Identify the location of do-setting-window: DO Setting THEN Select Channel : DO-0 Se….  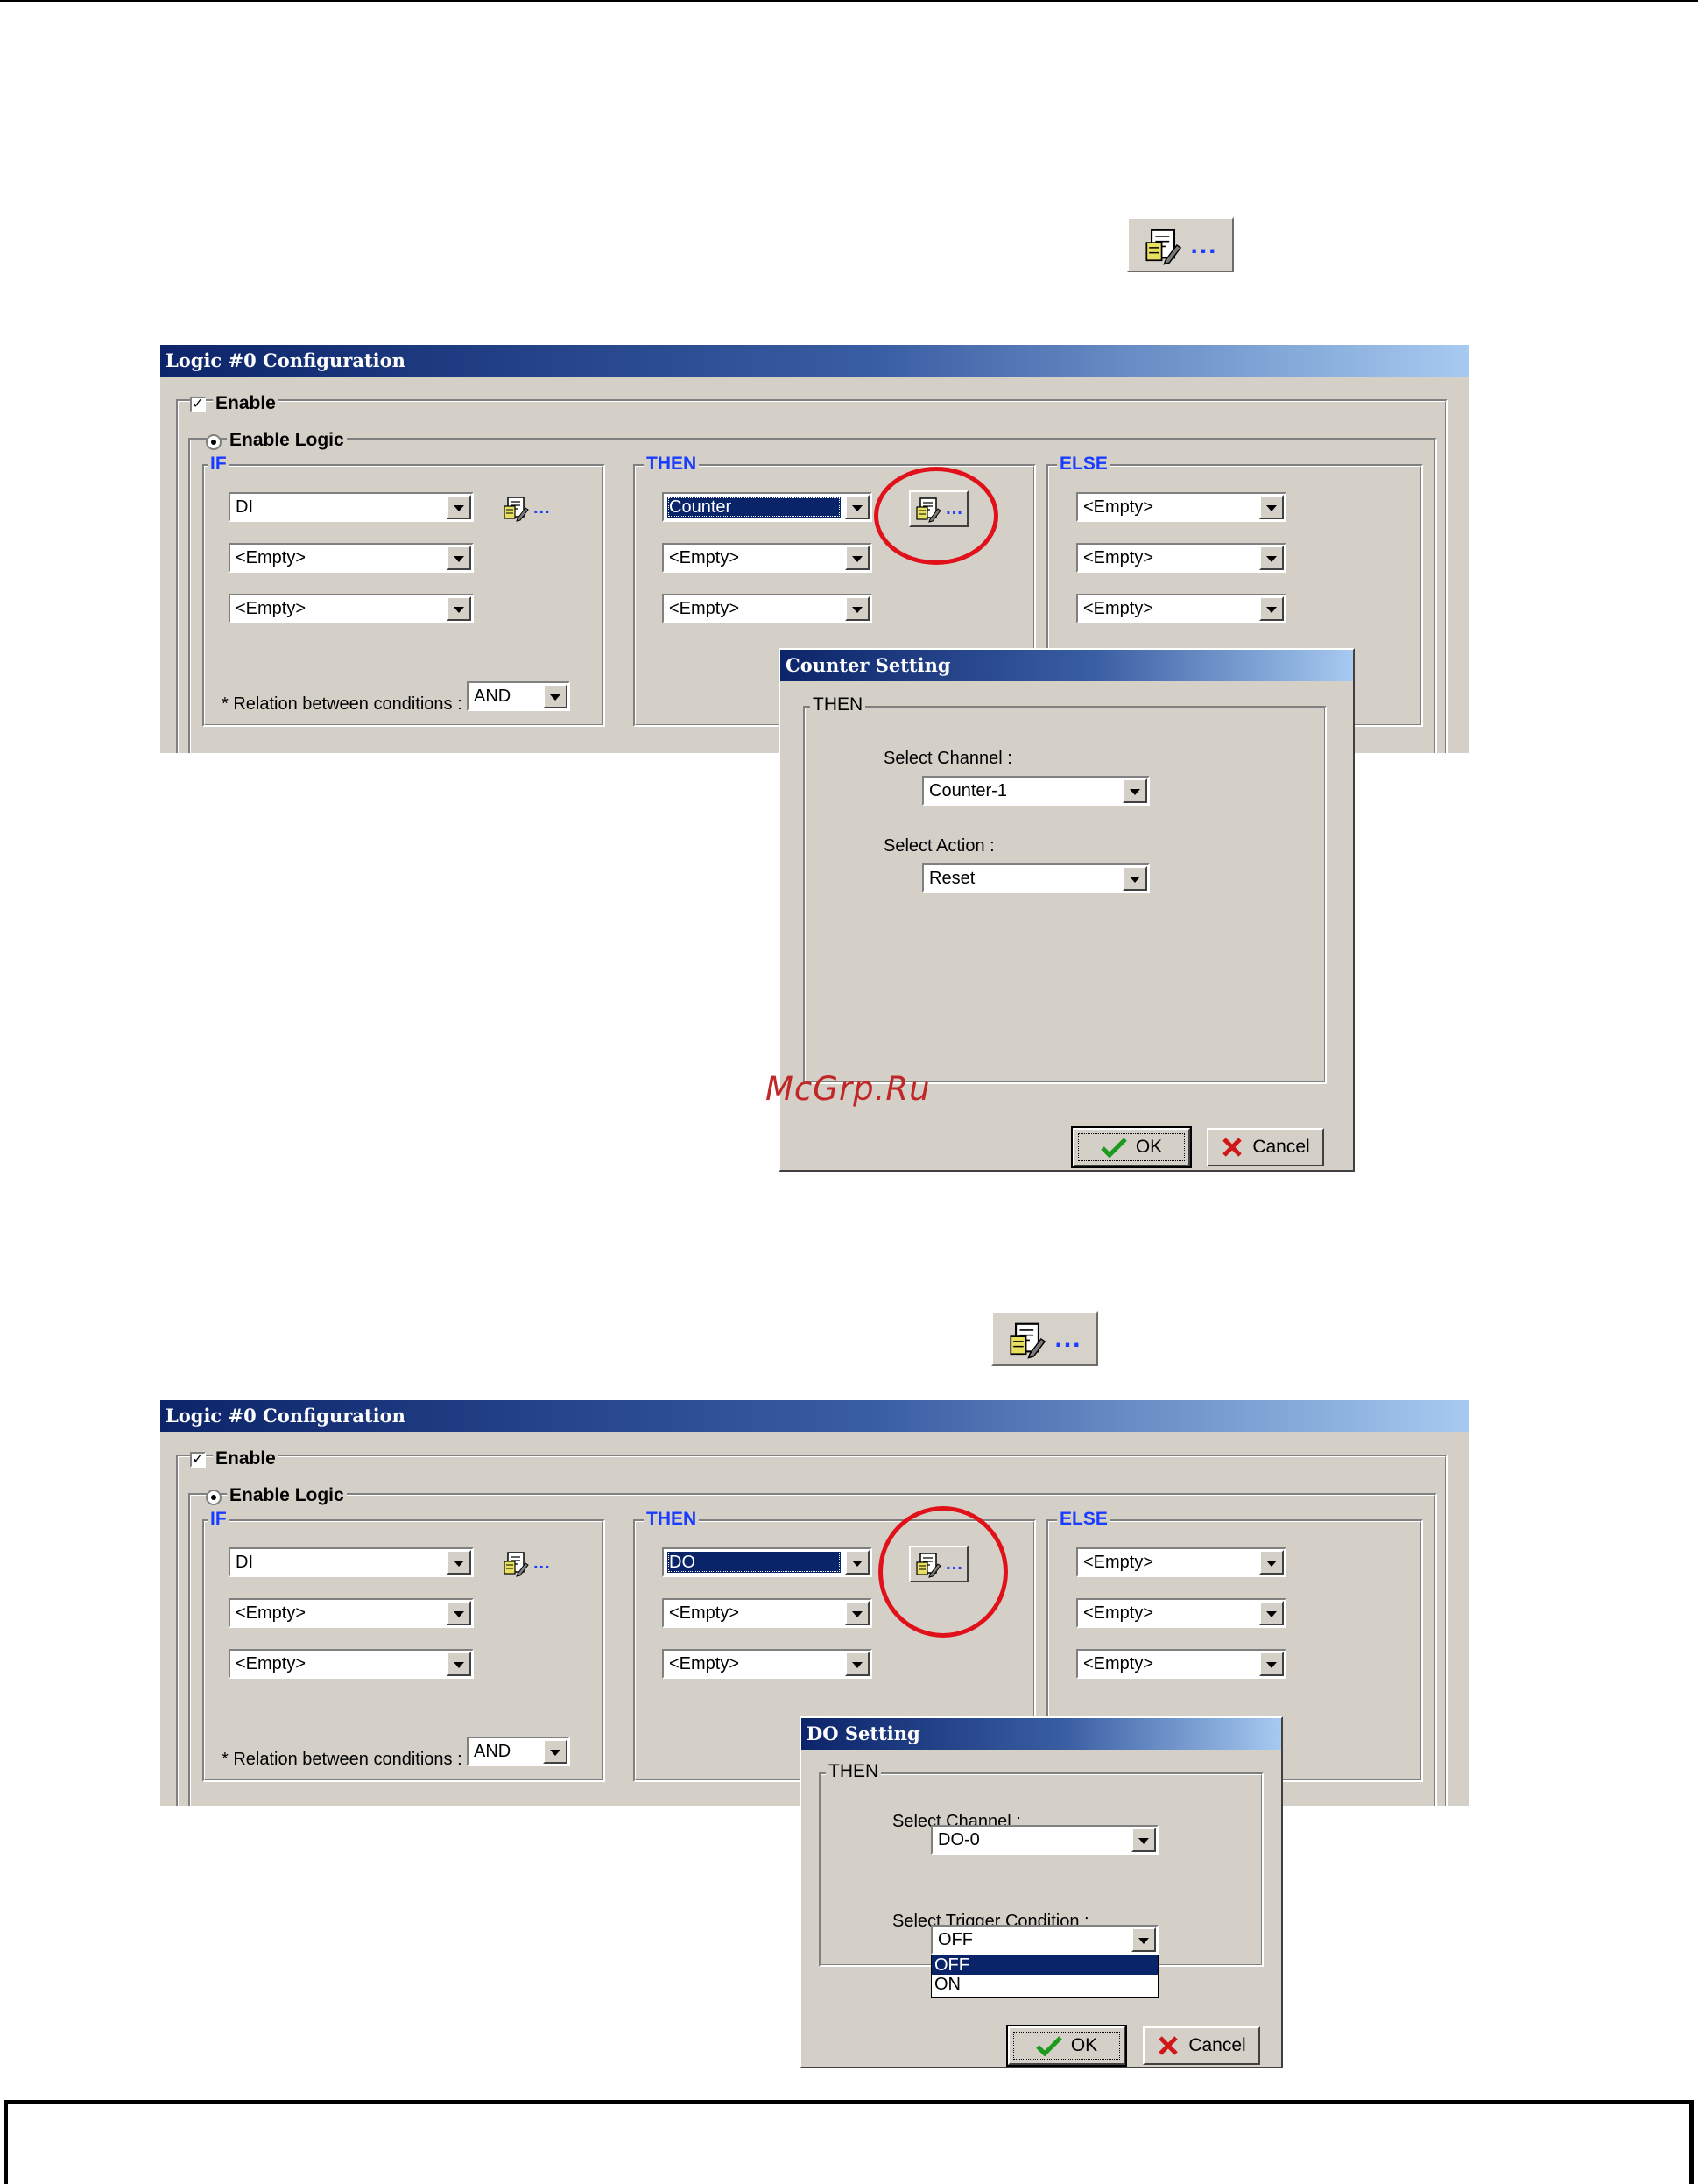
(1041, 1892).